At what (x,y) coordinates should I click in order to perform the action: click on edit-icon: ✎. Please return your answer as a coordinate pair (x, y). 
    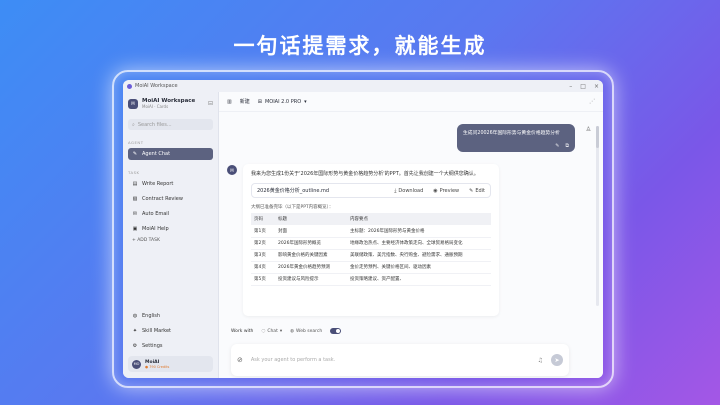
    Looking at the image, I should click on (557, 146).